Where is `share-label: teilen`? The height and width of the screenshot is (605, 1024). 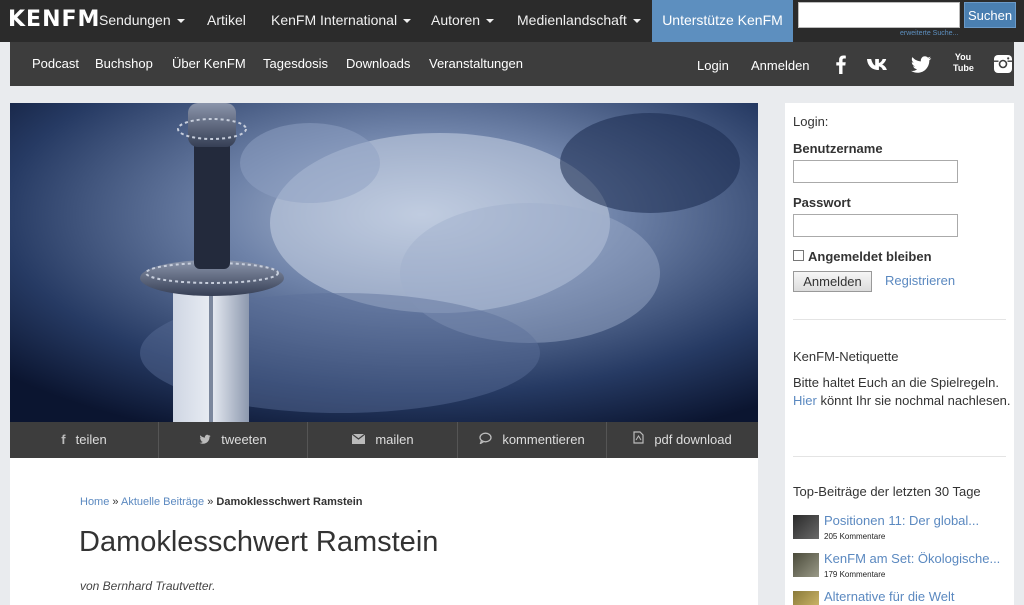 share-label: teilen is located at coordinates (91, 439).